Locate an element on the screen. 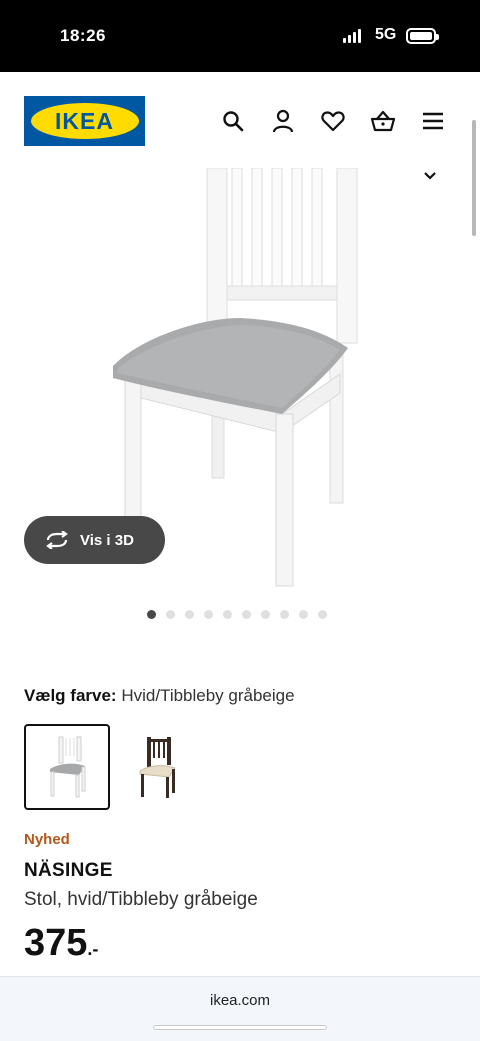 The width and height of the screenshot is (480, 1041). swatch-image-white-chair is located at coordinates (68, 767).